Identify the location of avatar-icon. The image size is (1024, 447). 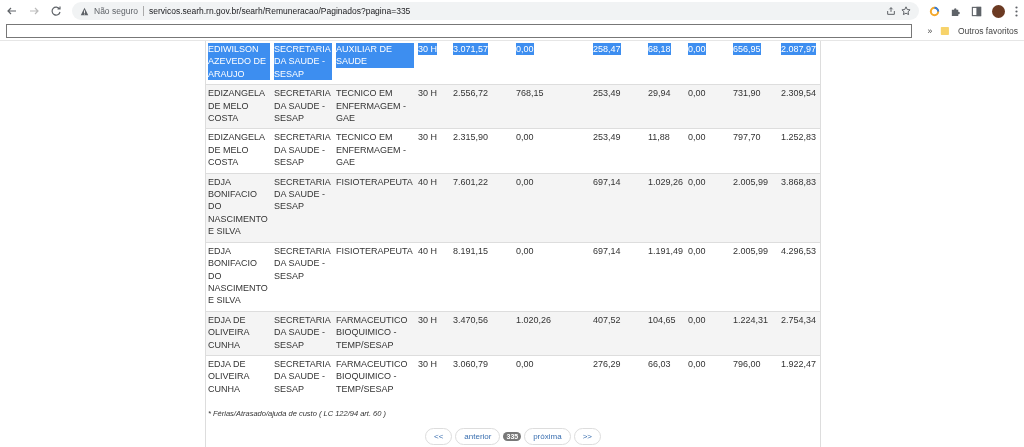
(998, 11).